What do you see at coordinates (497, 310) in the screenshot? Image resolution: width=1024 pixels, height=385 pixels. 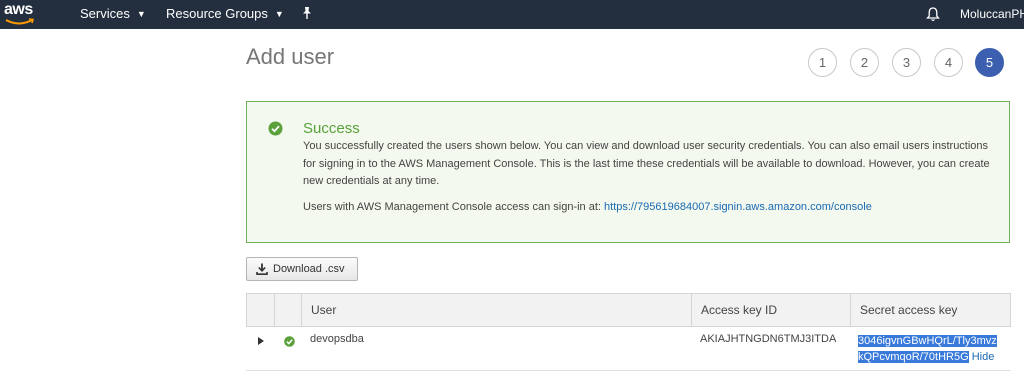 I see `user-column-header: User` at bounding box center [497, 310].